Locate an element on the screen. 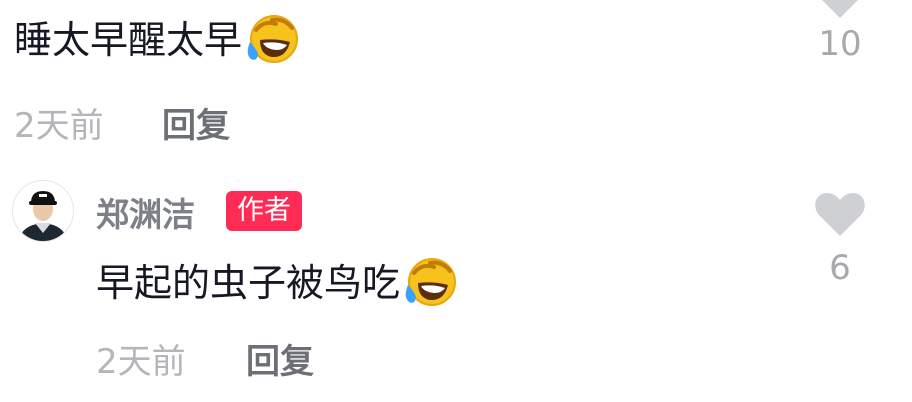 This screenshot has height=402, width=912. author-badge: 作者 is located at coordinates (264, 211).